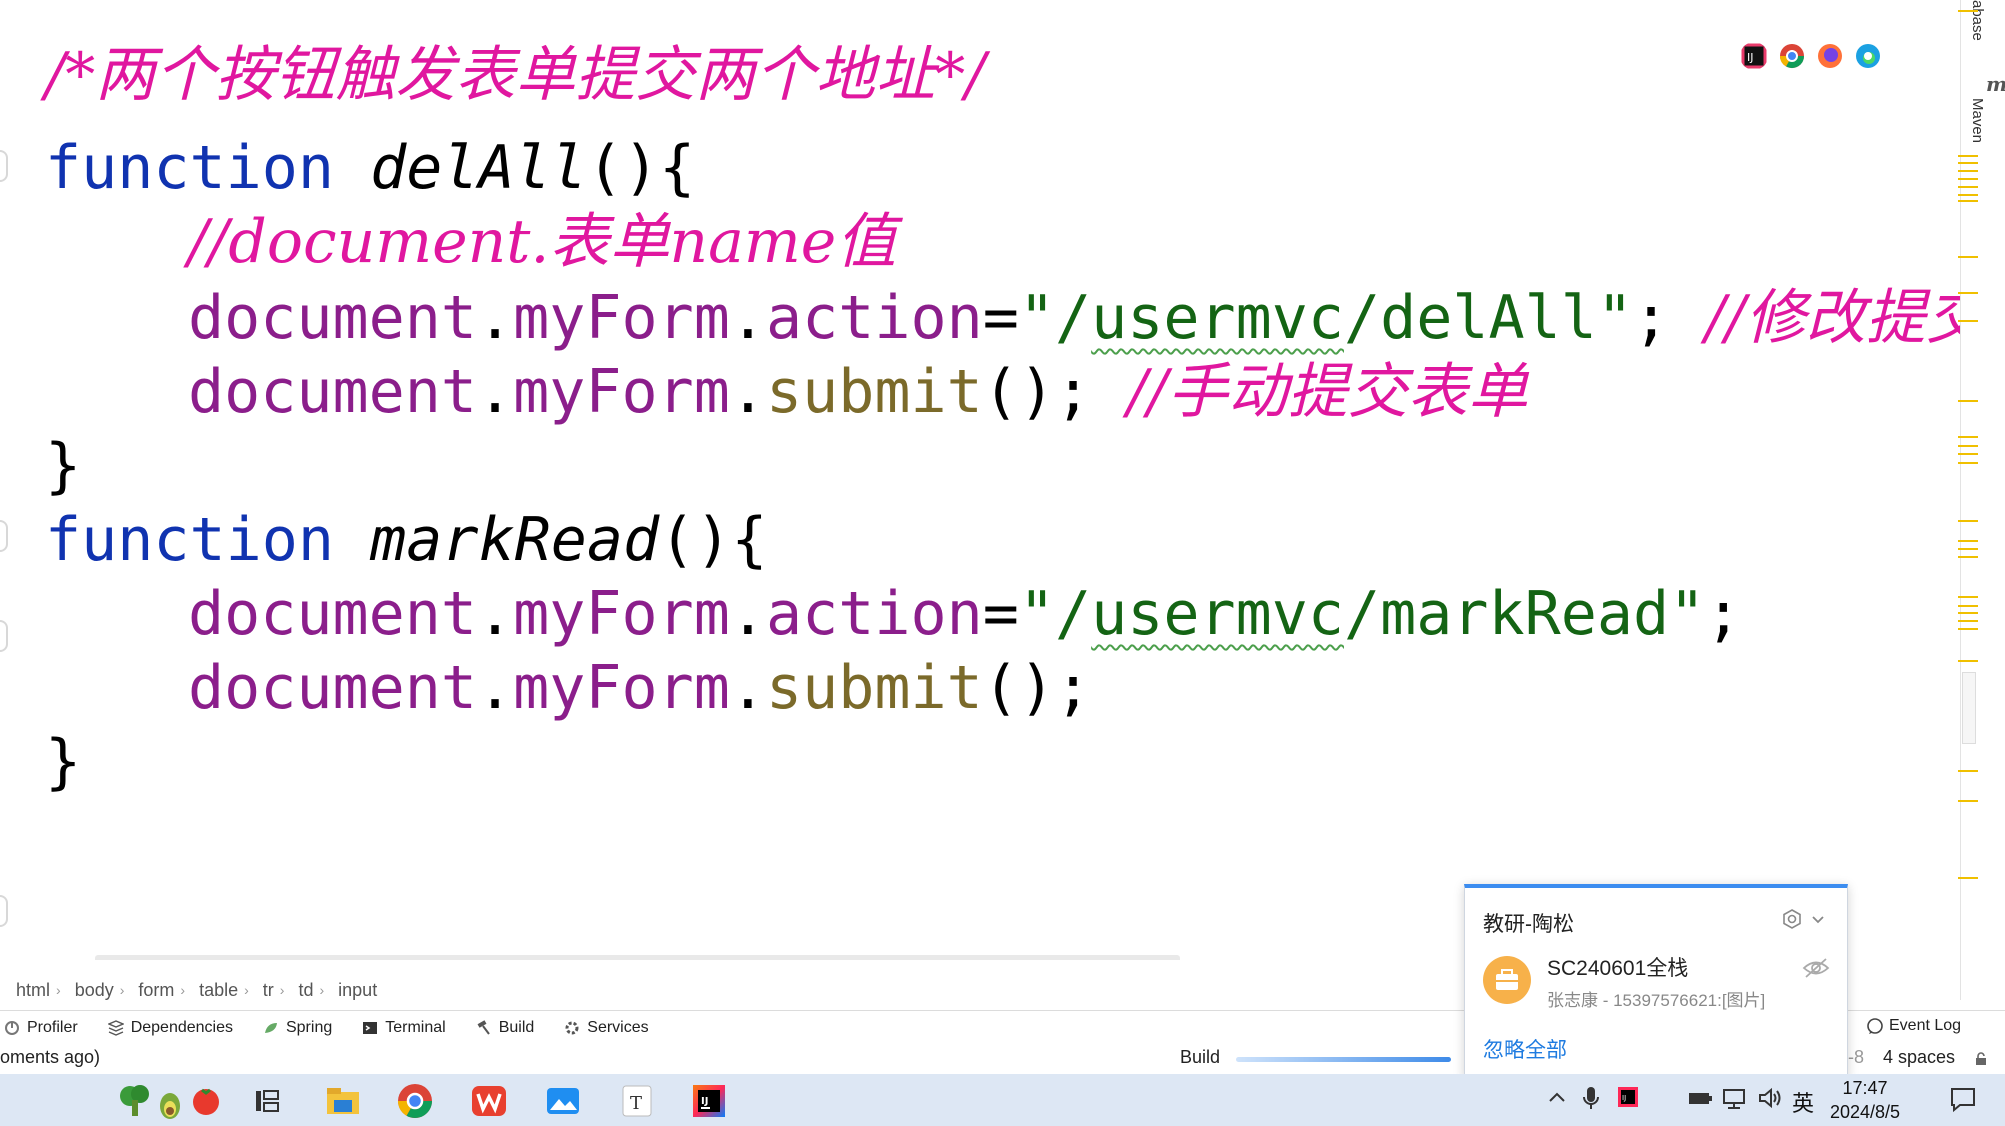 The image size is (2005, 1126). What do you see at coordinates (606, 1028) in the screenshot?
I see `tool-window-services: Services` at bounding box center [606, 1028].